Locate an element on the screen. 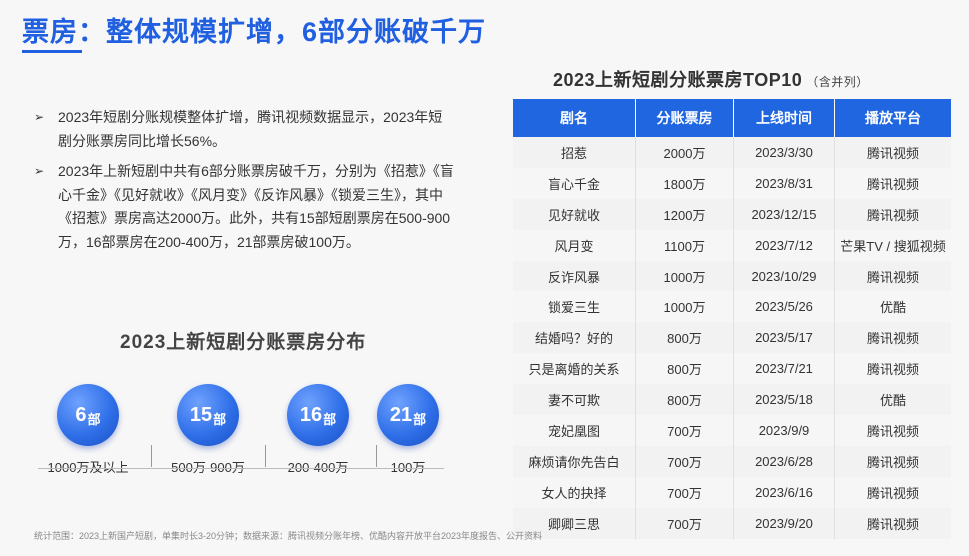 The image size is (969, 556). table-row: 宠妃凰图 700万 2023/9/9 腾讯视频 is located at coordinates (732, 430).